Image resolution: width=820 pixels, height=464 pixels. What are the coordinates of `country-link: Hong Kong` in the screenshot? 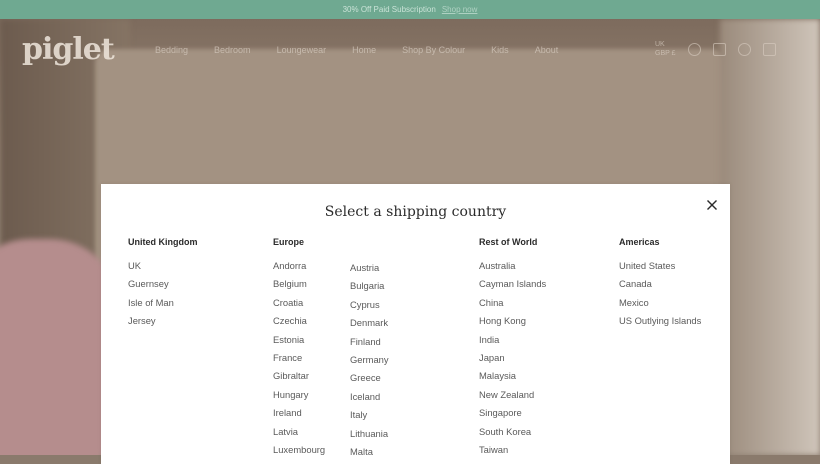 It's located at (512, 321).